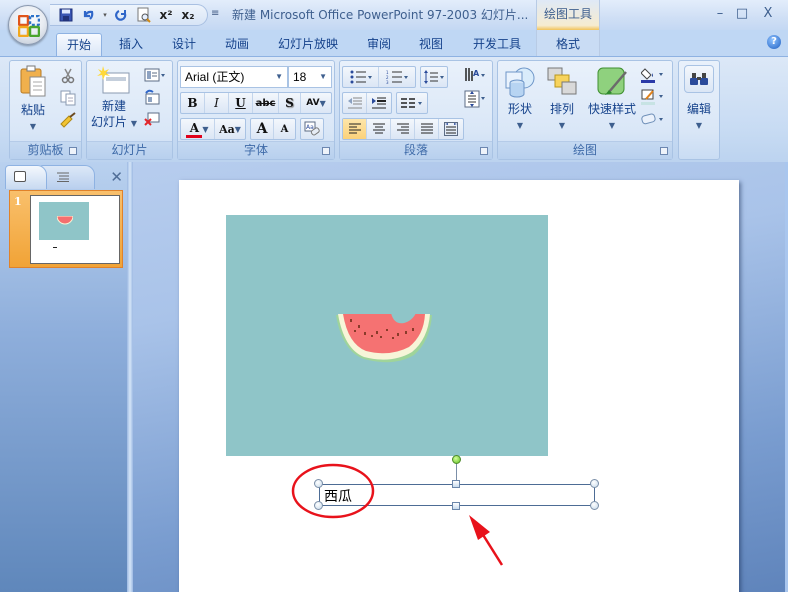  Describe the element at coordinates (451, 129) in the screenshot. I see `distributed-icon` at that location.